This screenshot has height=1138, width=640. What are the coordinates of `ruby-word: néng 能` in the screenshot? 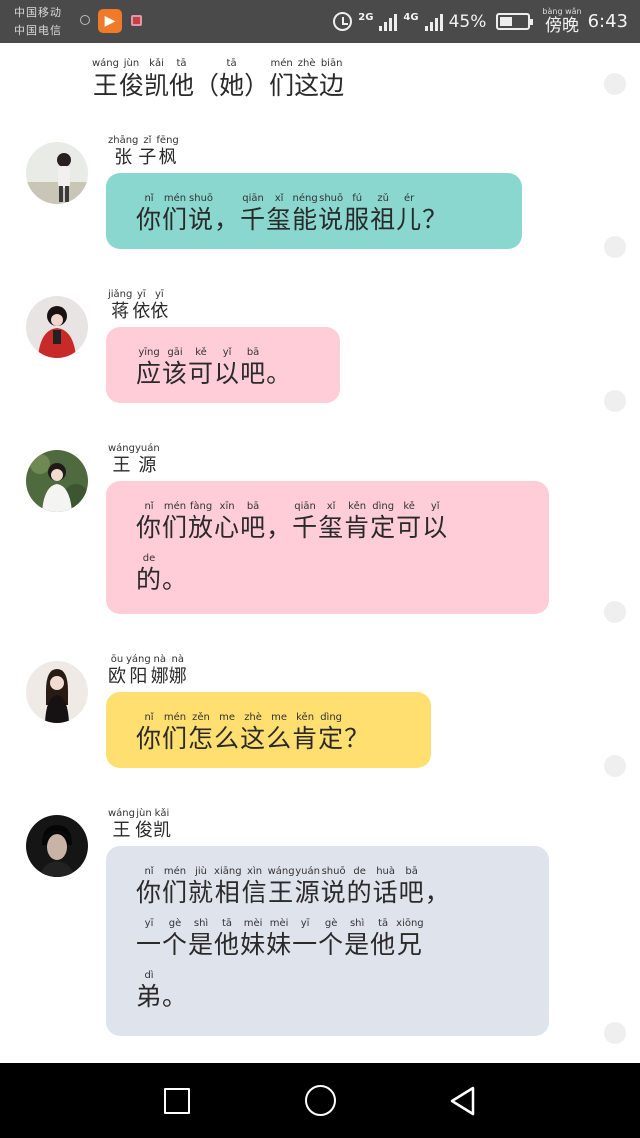 It's located at (305, 214).